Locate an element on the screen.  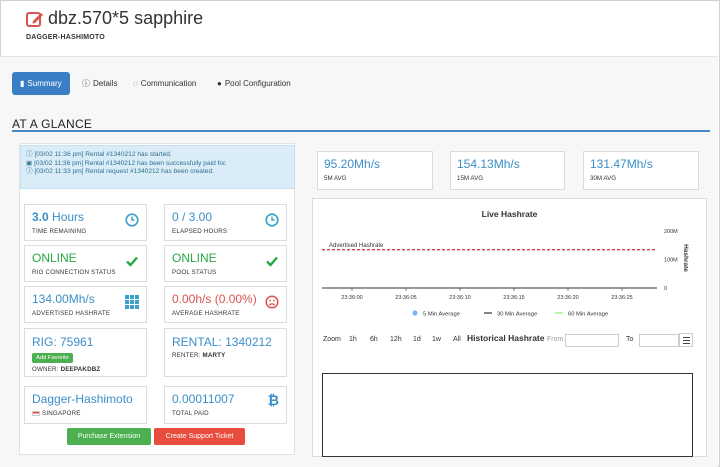
bar-chart-icon: ▮ is located at coordinates (22, 83).